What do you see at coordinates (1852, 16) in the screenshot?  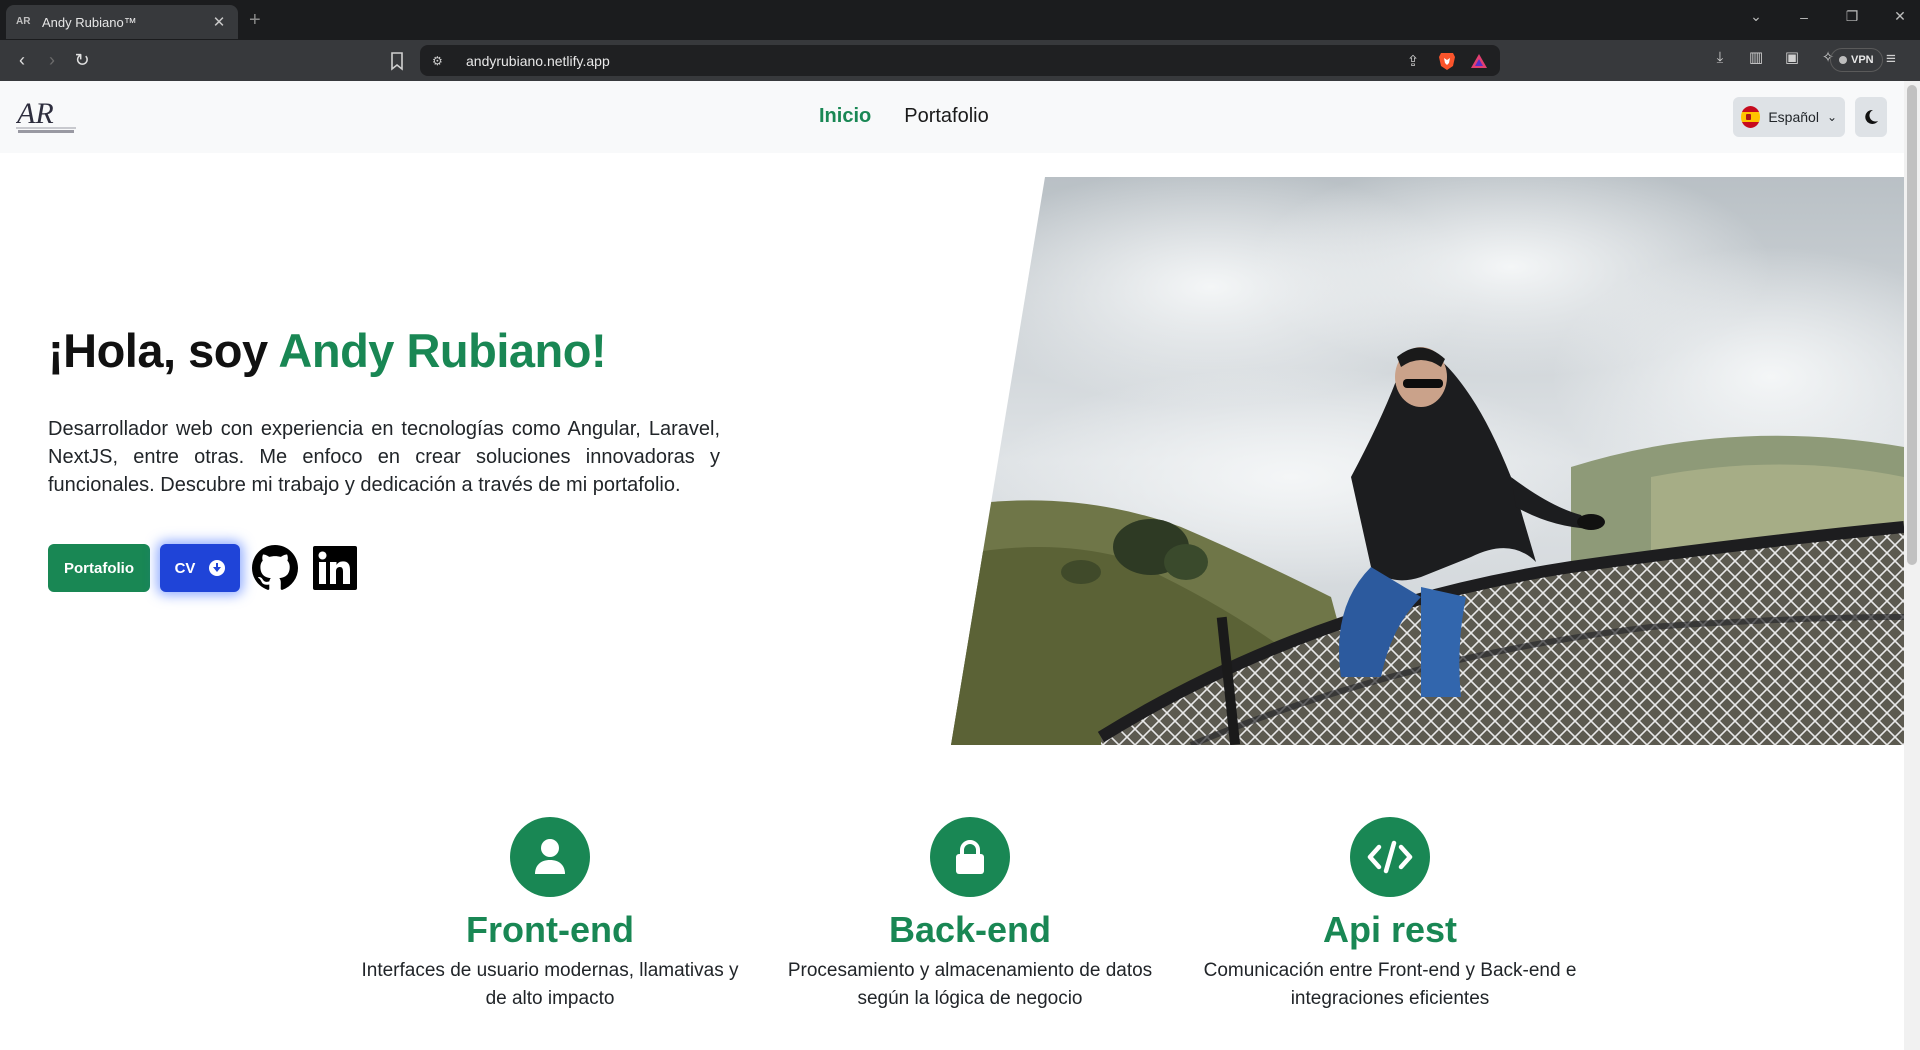 I see `restore-button: ❐` at bounding box center [1852, 16].